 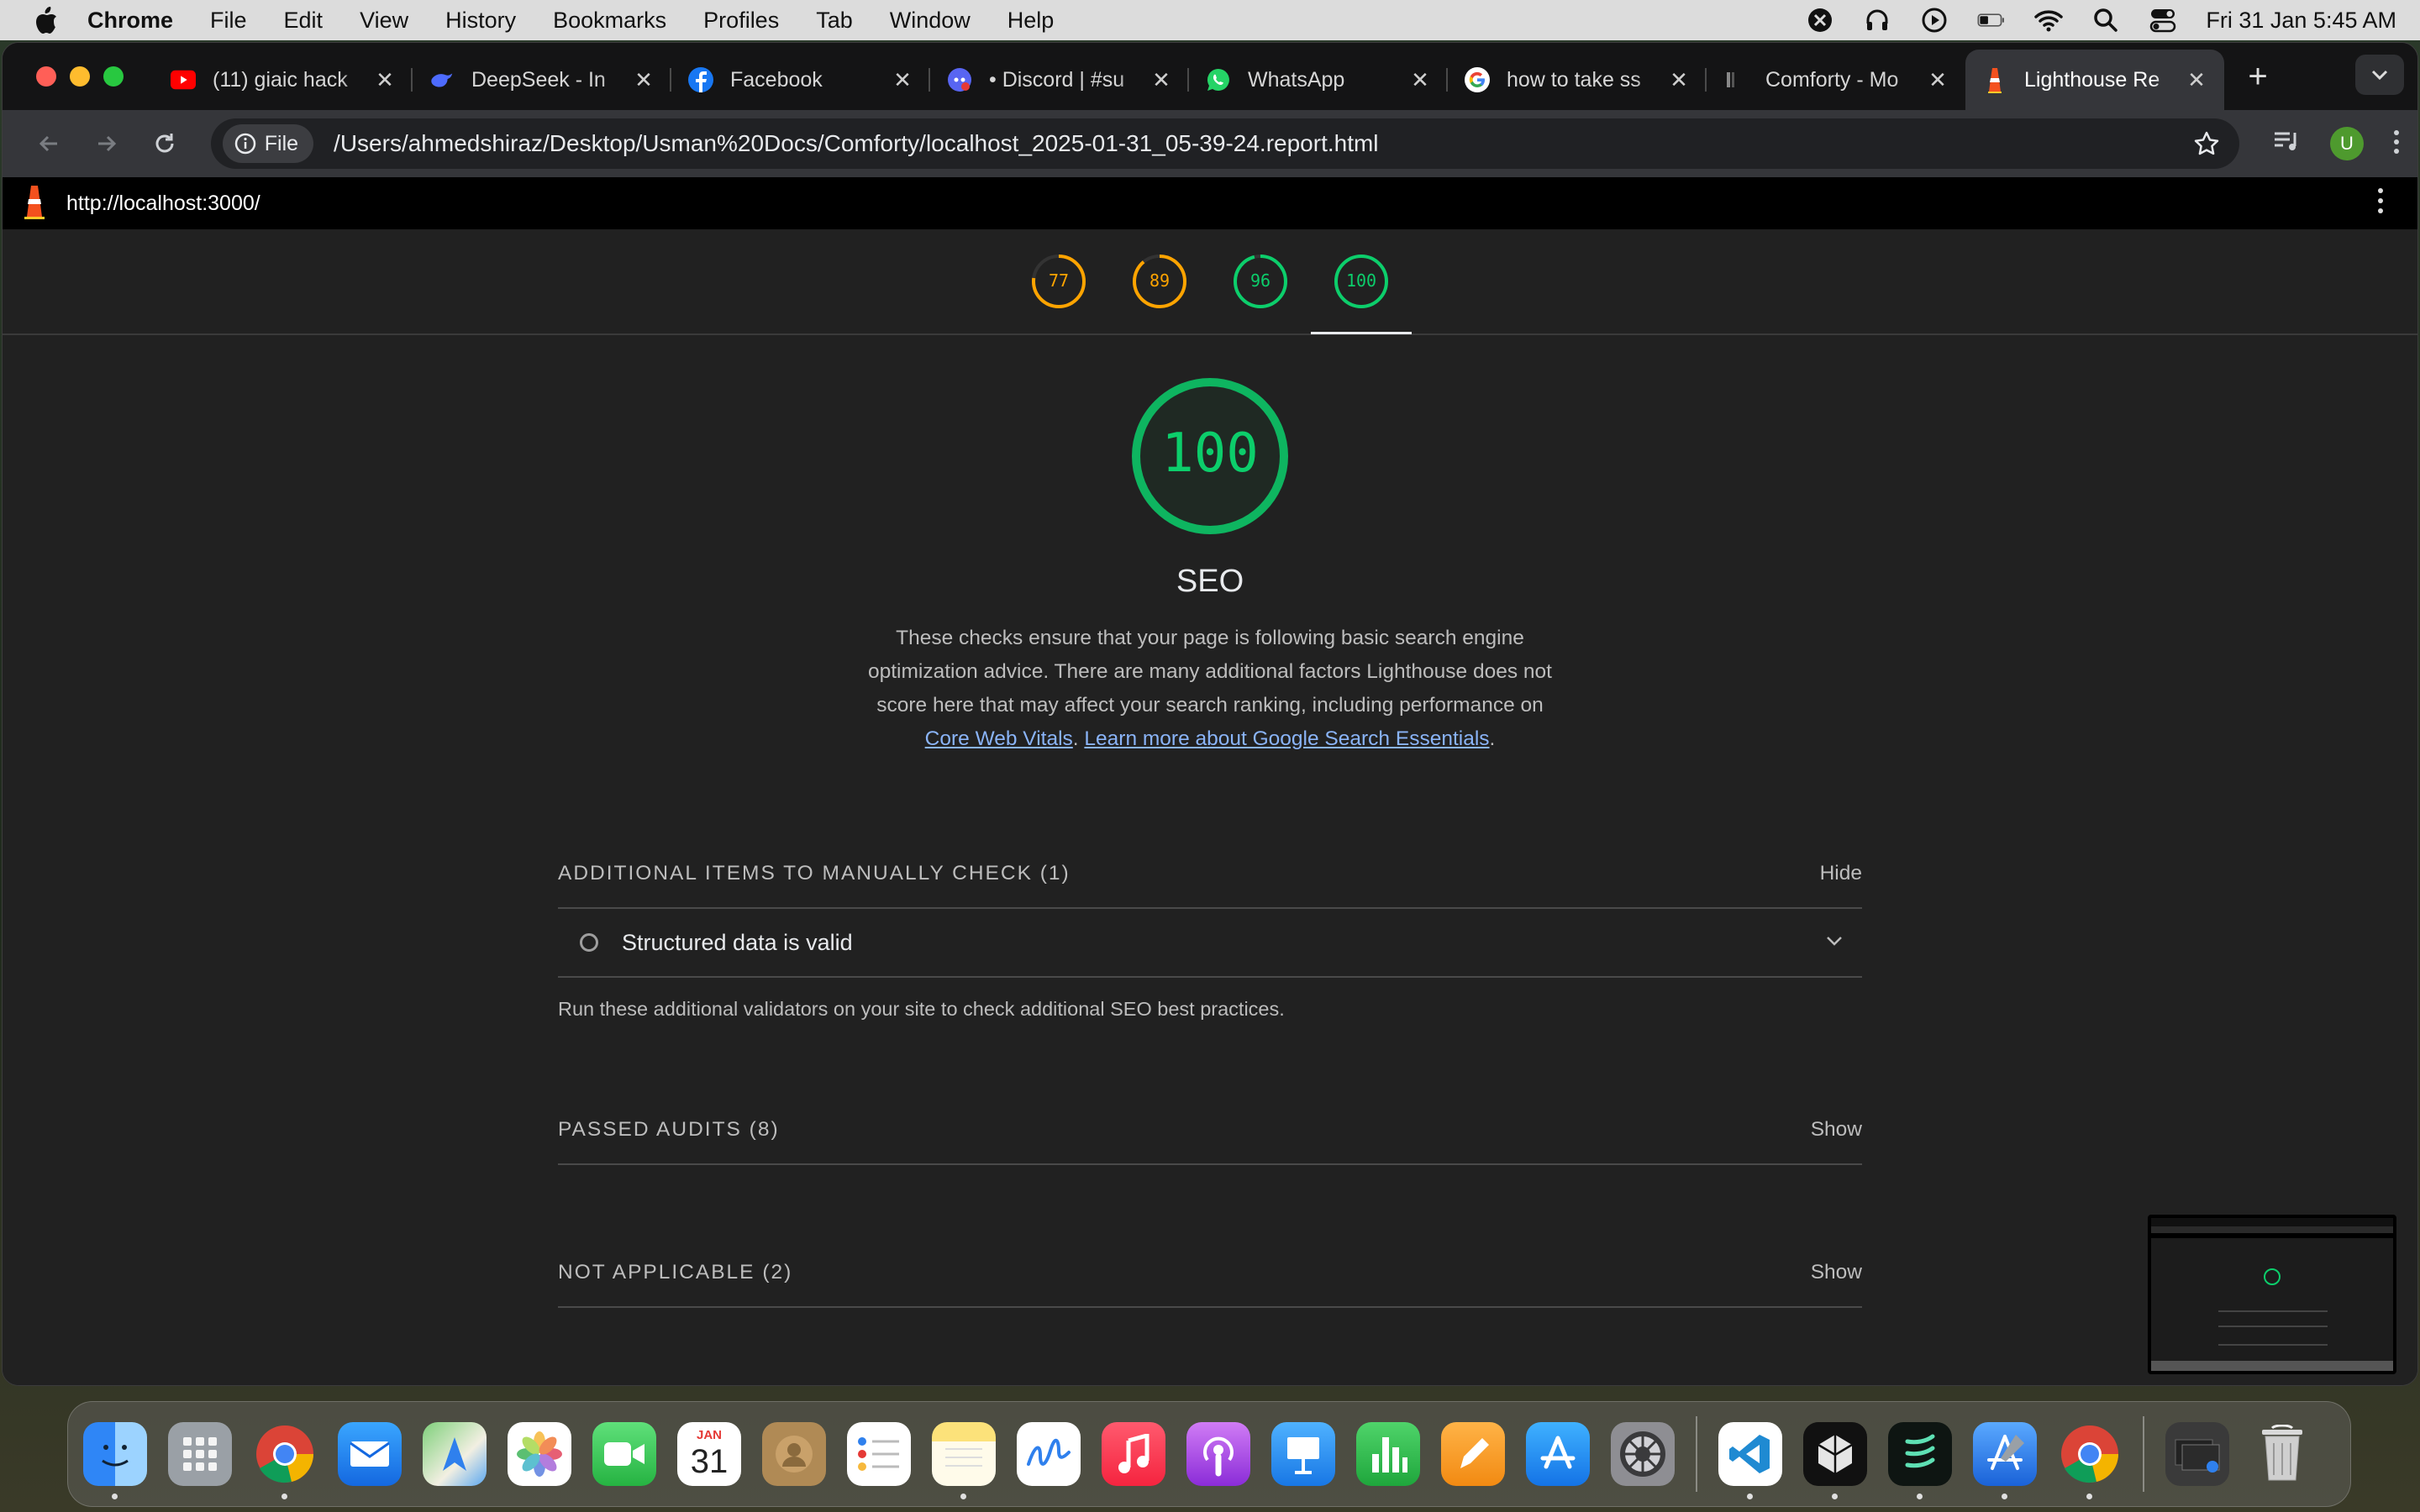 I want to click on tab-search-button, so click(x=2380, y=75).